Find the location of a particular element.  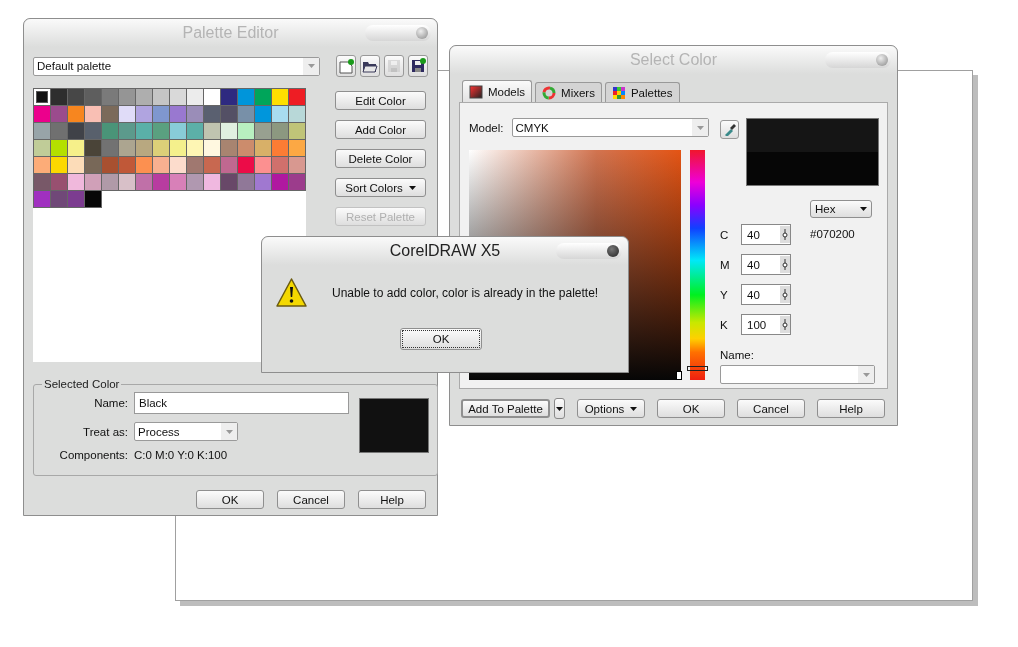

dialog-button: OK is located at coordinates (691, 408).